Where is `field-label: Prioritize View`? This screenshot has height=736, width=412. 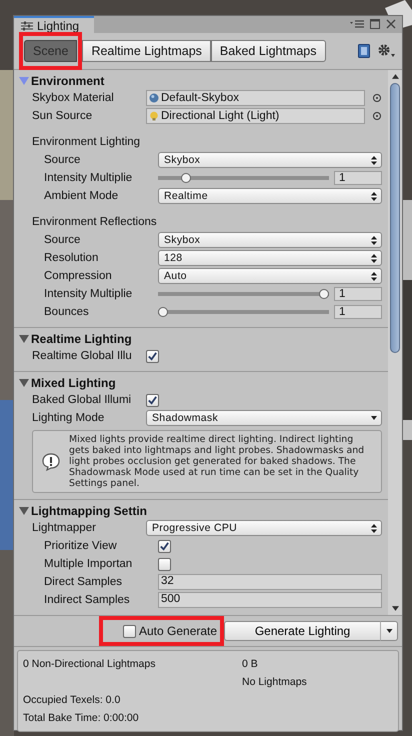 field-label: Prioritize View is located at coordinates (81, 546).